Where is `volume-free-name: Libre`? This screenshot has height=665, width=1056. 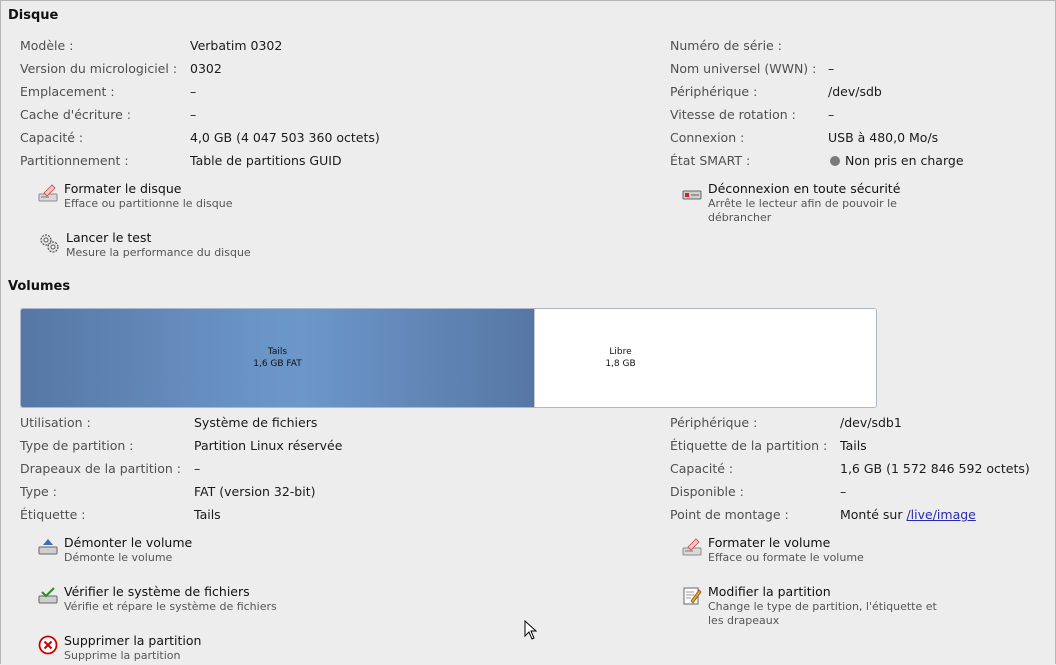
volume-free-name: Libre is located at coordinates (620, 352).